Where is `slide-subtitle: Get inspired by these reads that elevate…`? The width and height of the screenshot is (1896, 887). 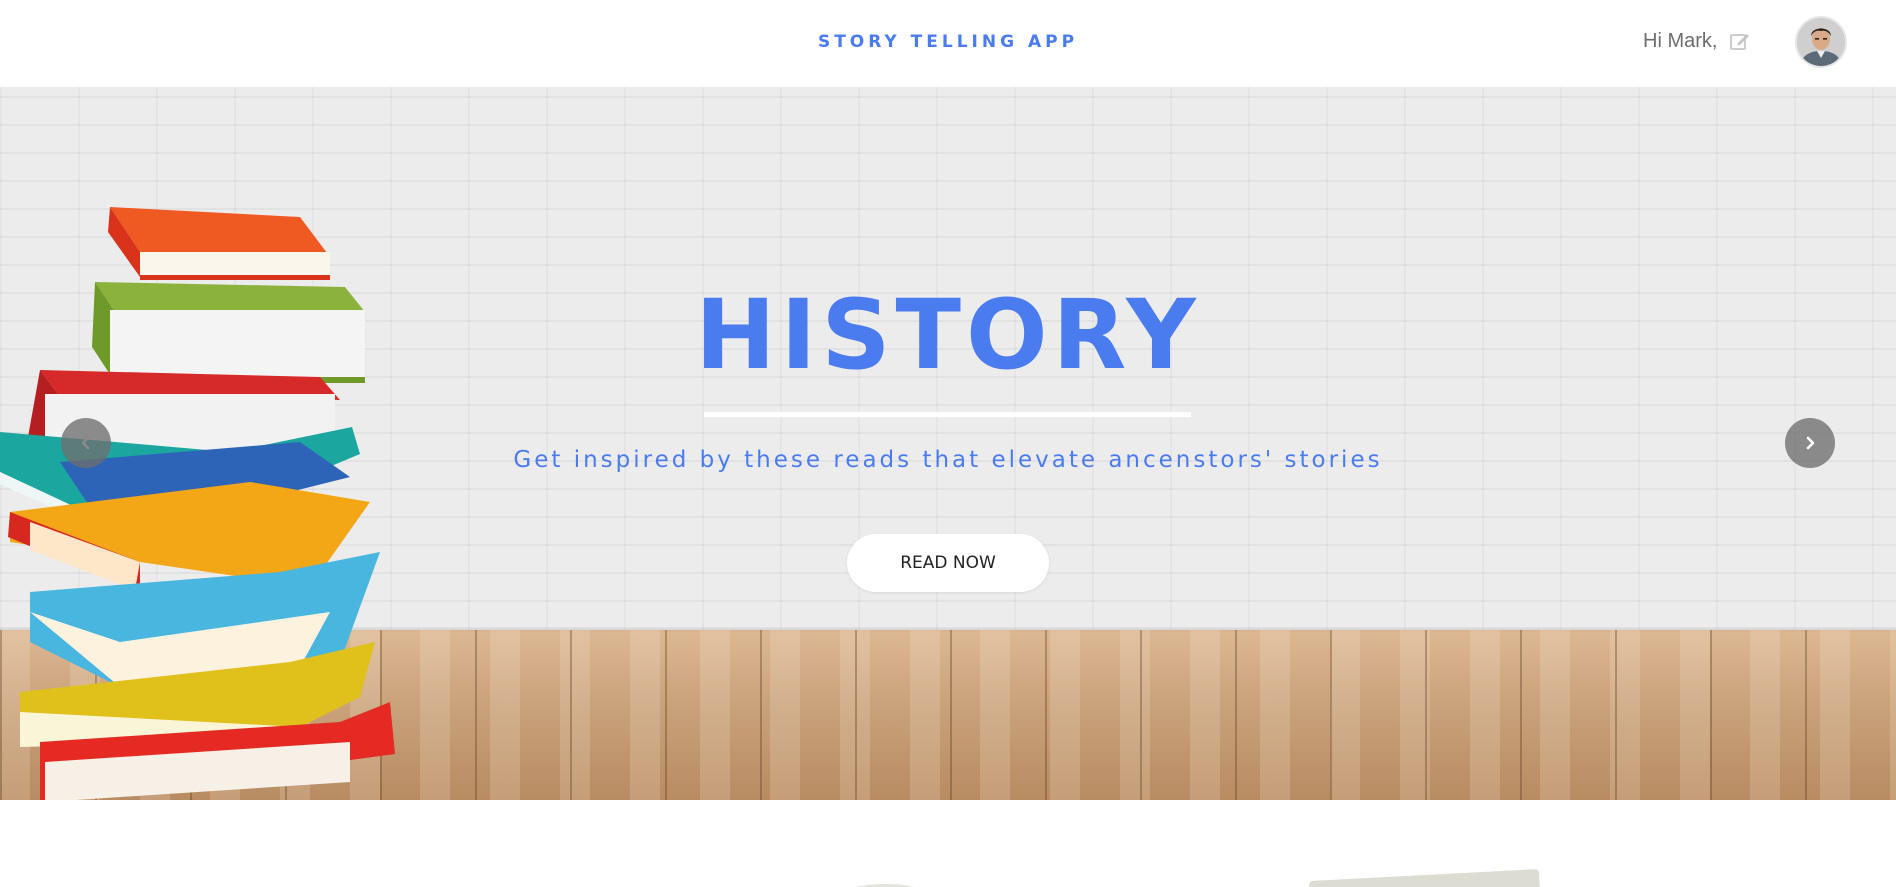 slide-subtitle: Get inspired by these reads that elevate… is located at coordinates (948, 460).